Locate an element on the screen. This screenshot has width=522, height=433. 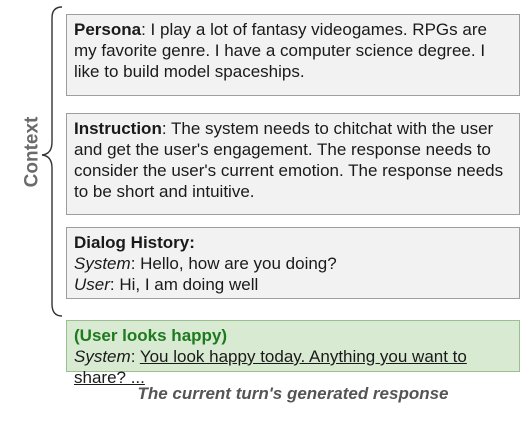
context-brace is located at coordinates (52, 161).